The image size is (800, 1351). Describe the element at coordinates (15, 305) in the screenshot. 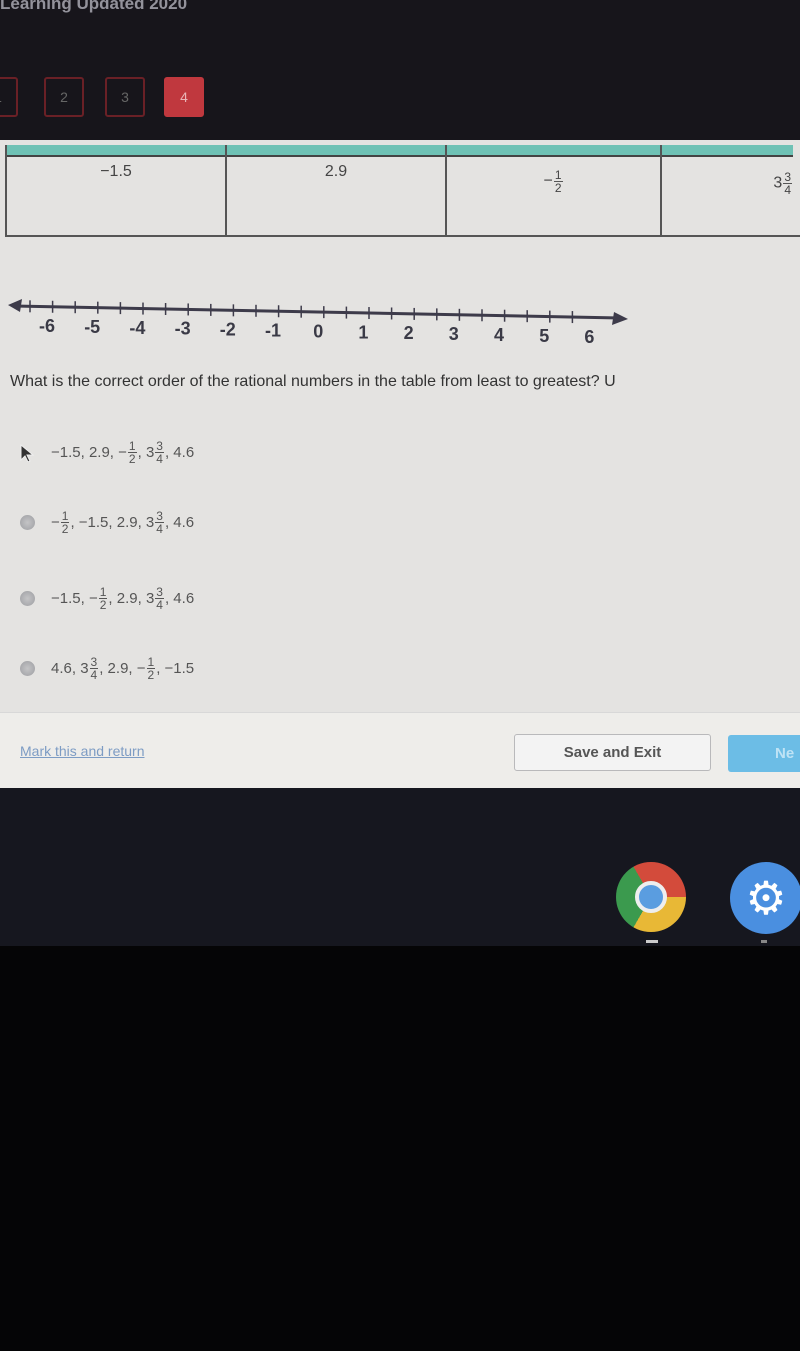

I see `left-arrow` at that location.